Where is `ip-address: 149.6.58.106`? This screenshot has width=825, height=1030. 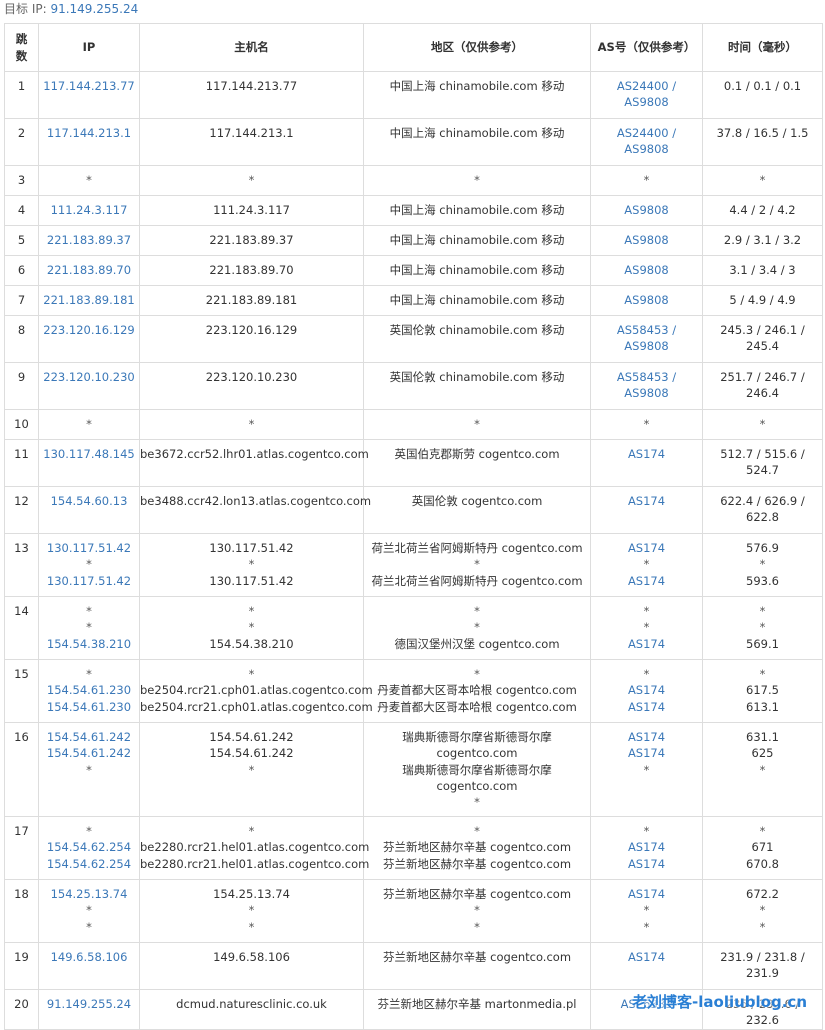
ip-address: 149.6.58.106 is located at coordinates (89, 957).